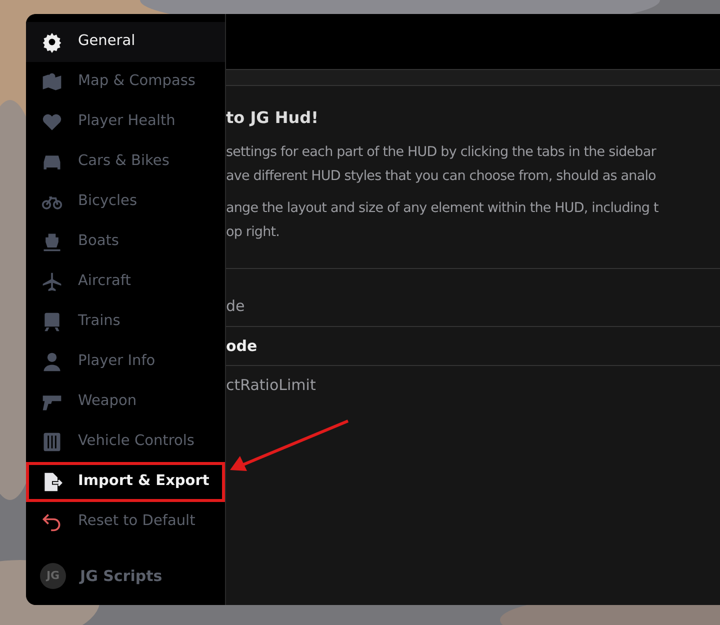  I want to click on setting-row: ctRatioLimit, so click(473, 385).